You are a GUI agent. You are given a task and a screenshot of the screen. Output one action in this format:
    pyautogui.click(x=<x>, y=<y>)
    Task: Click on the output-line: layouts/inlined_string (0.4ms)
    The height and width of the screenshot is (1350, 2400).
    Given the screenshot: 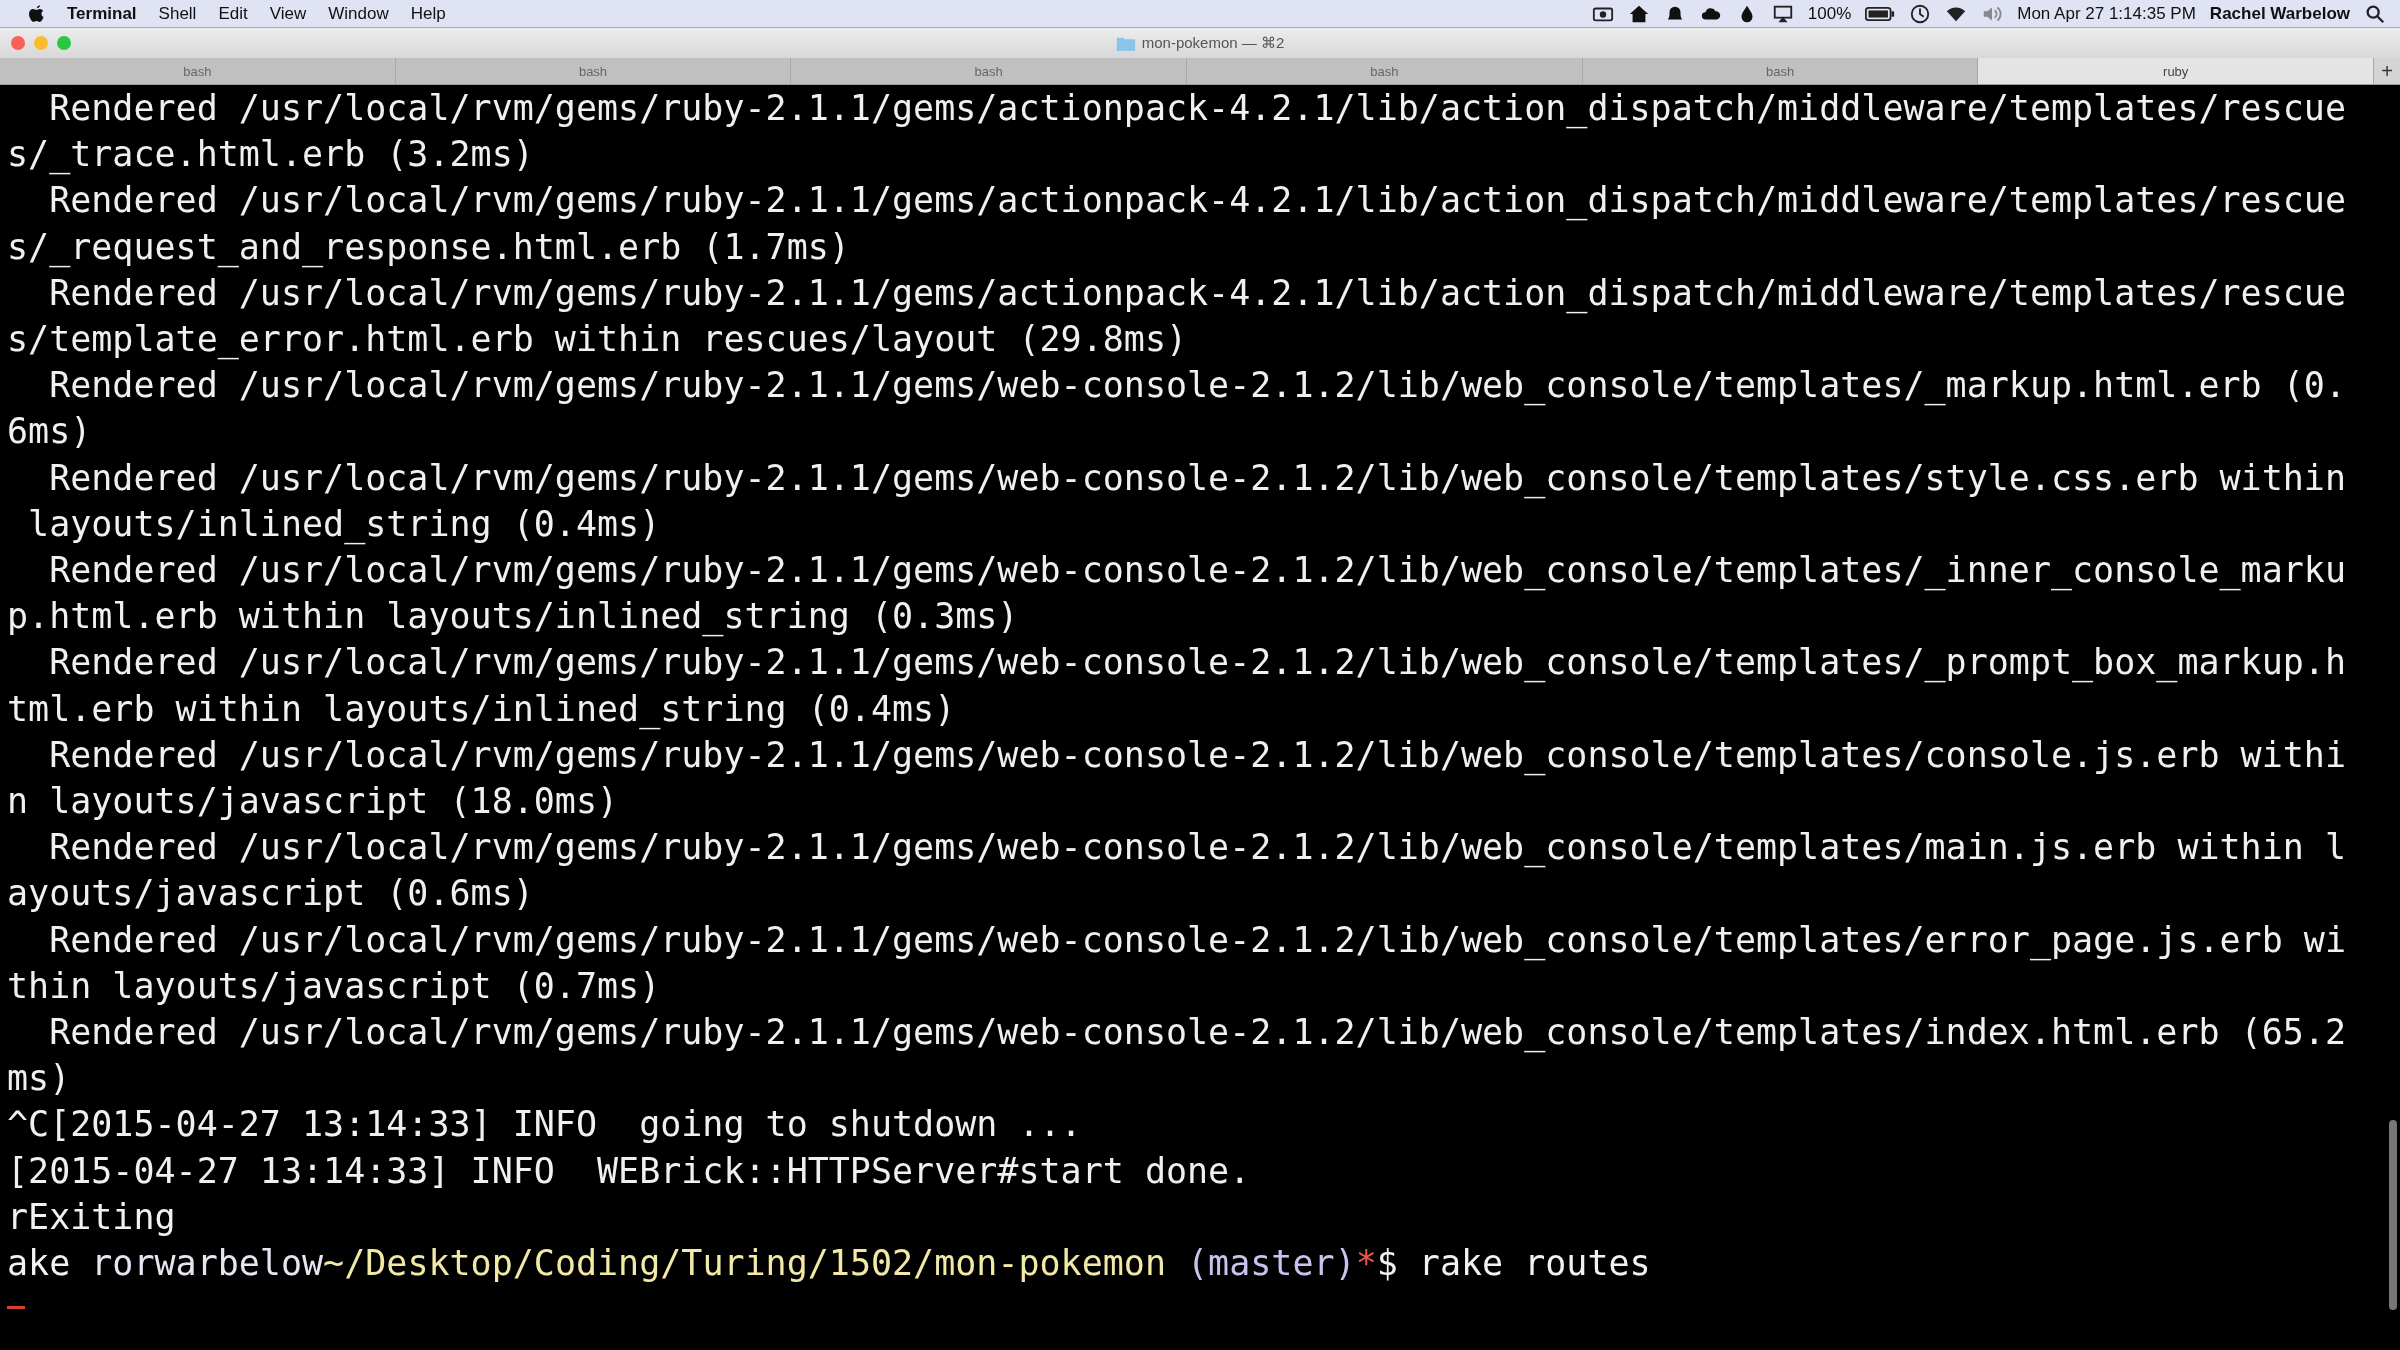 What is the action you would take?
    pyautogui.click(x=344, y=524)
    